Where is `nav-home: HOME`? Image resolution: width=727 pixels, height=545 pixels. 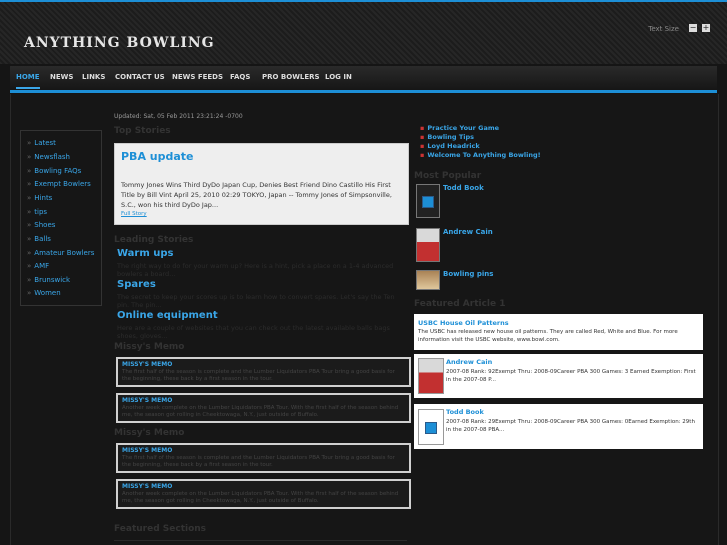
nav-home: HOME is located at coordinates (28, 81).